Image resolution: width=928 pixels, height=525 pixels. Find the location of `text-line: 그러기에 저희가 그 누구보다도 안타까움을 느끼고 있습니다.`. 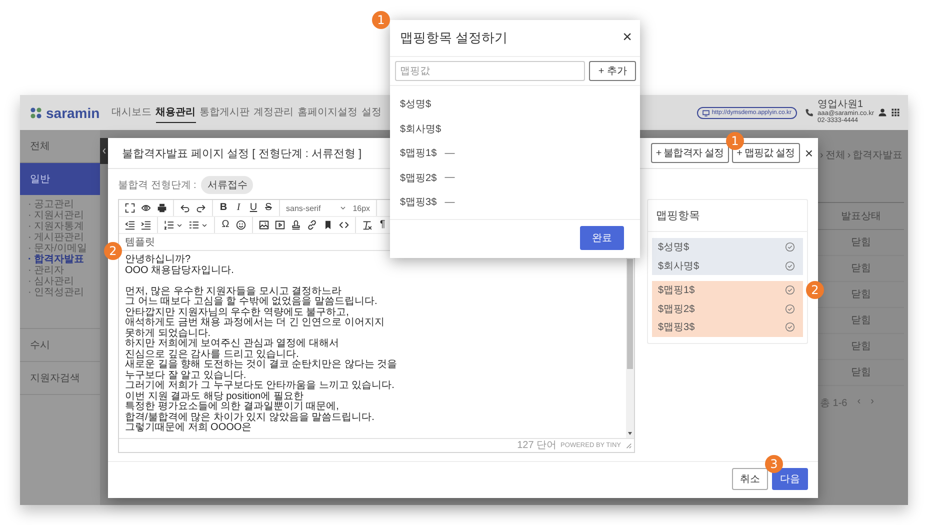

text-line: 그러기에 저희가 그 누구보다도 안타까움을 느끼고 있습니다. is located at coordinates (260, 386).